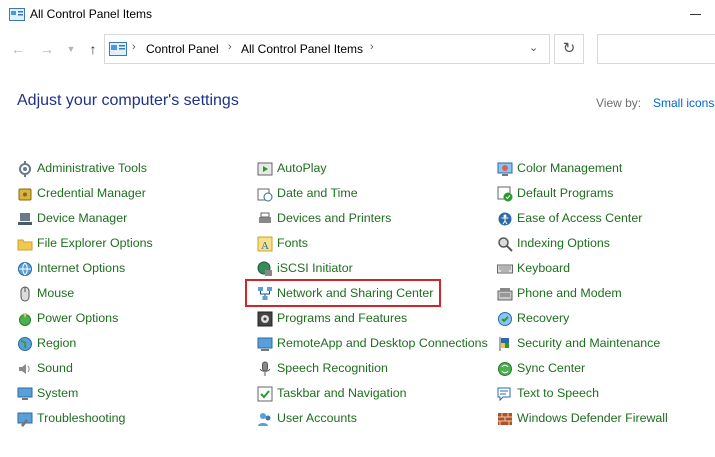 The image size is (715, 457). What do you see at coordinates (683, 103) in the screenshot?
I see `view-by-dropdown: Small icons` at bounding box center [683, 103].